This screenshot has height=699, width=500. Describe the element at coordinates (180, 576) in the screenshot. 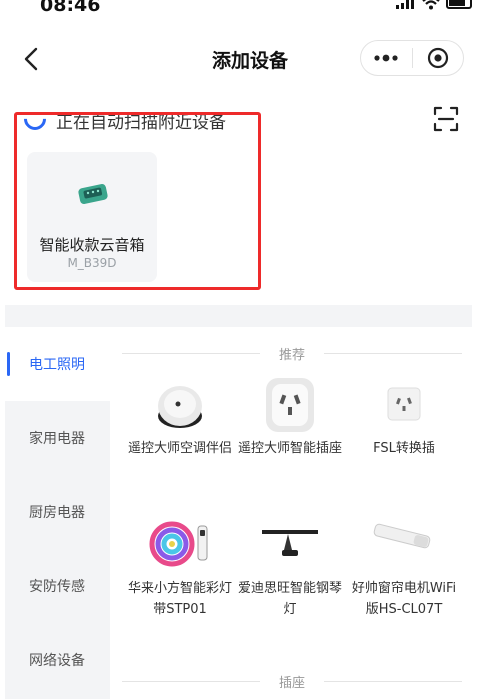

I see `product-light-strip: 华来小方智能彩灯带STP01` at that location.